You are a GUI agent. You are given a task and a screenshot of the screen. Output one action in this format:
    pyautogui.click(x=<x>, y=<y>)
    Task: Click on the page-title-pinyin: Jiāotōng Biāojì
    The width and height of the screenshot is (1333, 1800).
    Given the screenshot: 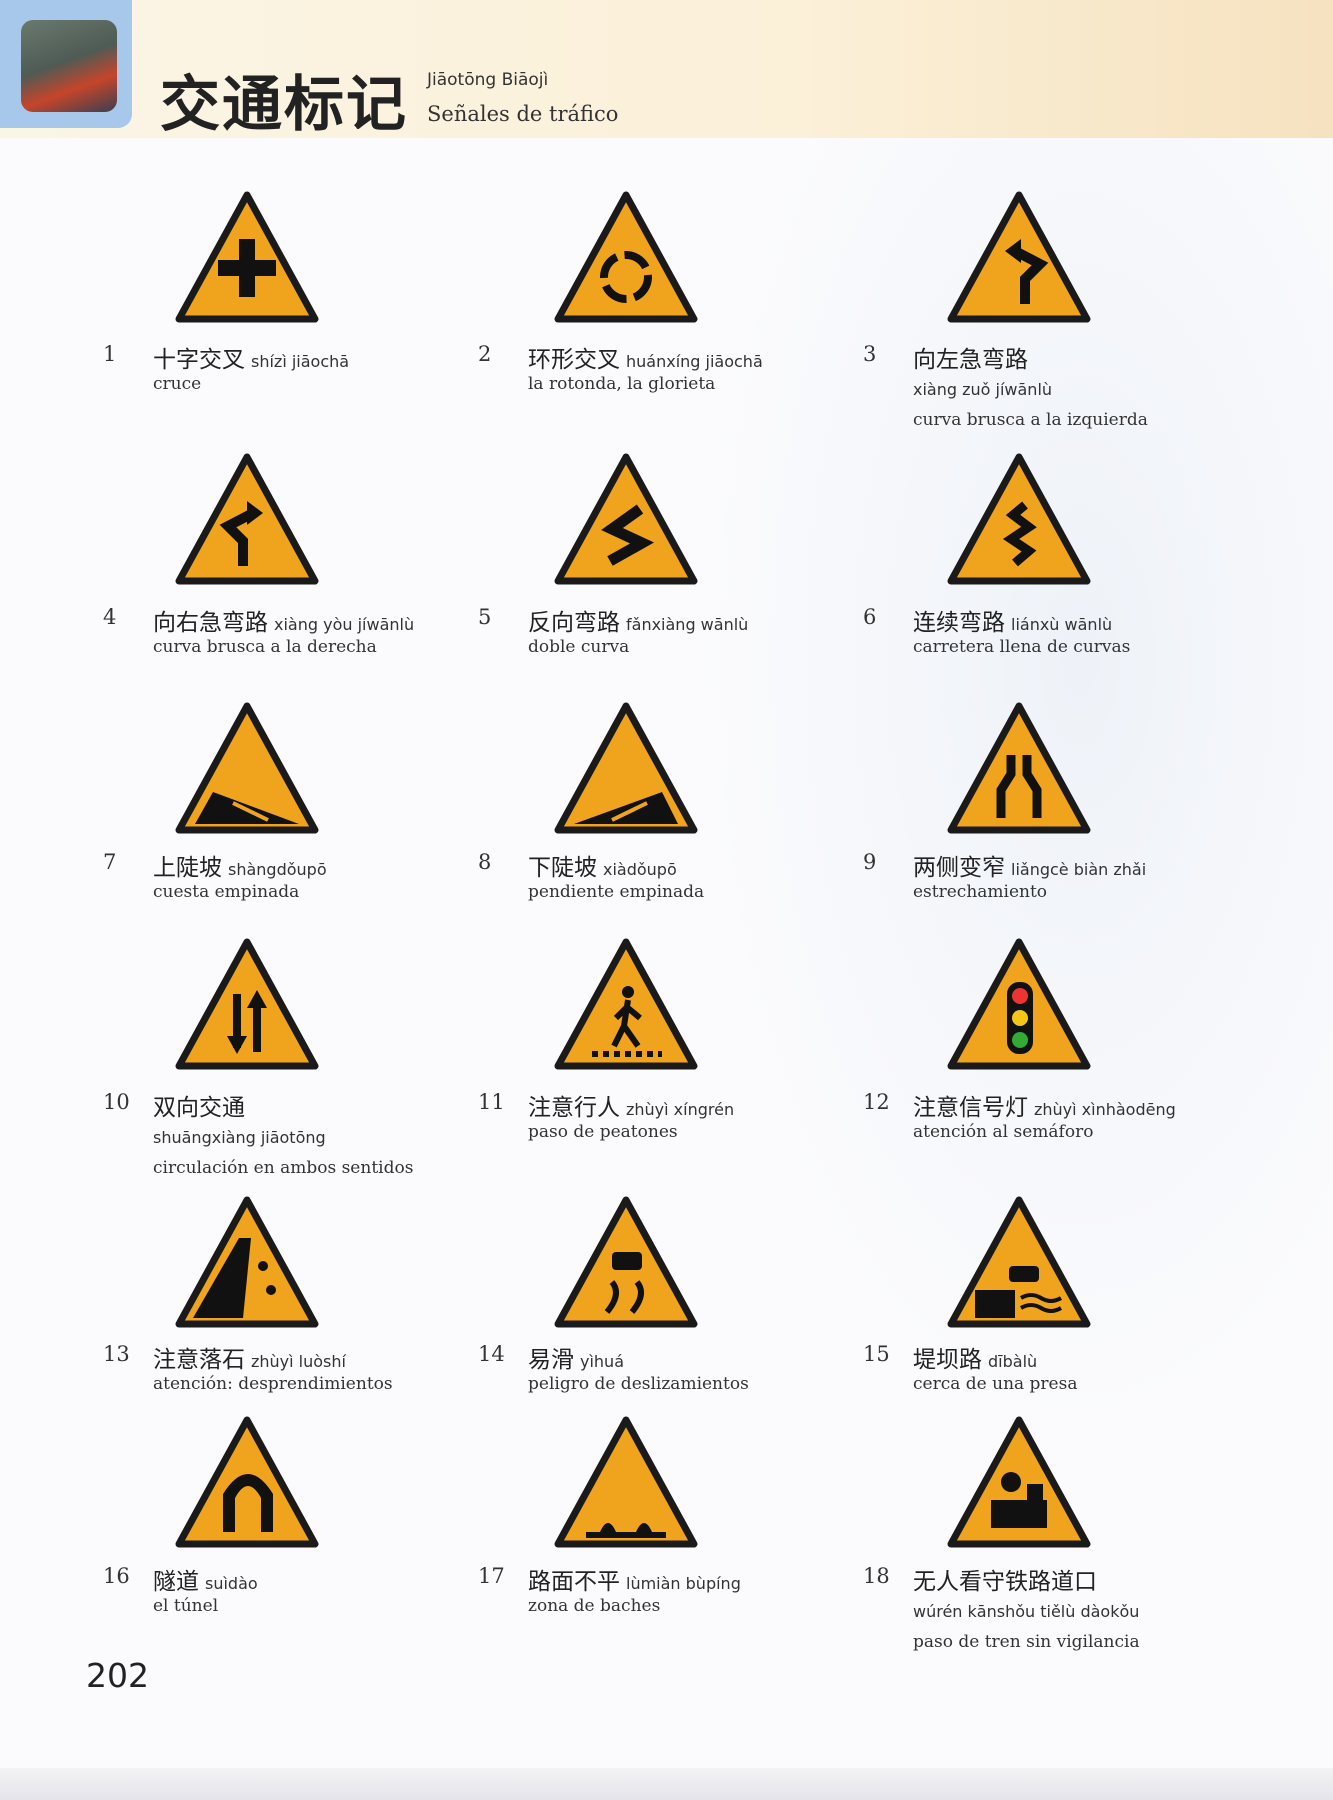 What is the action you would take?
    pyautogui.click(x=488, y=80)
    